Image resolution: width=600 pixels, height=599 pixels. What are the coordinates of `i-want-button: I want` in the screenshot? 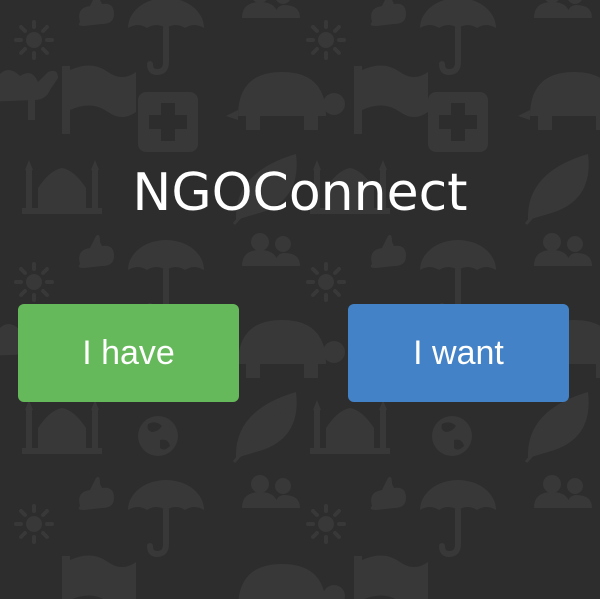 It's located at (458, 353).